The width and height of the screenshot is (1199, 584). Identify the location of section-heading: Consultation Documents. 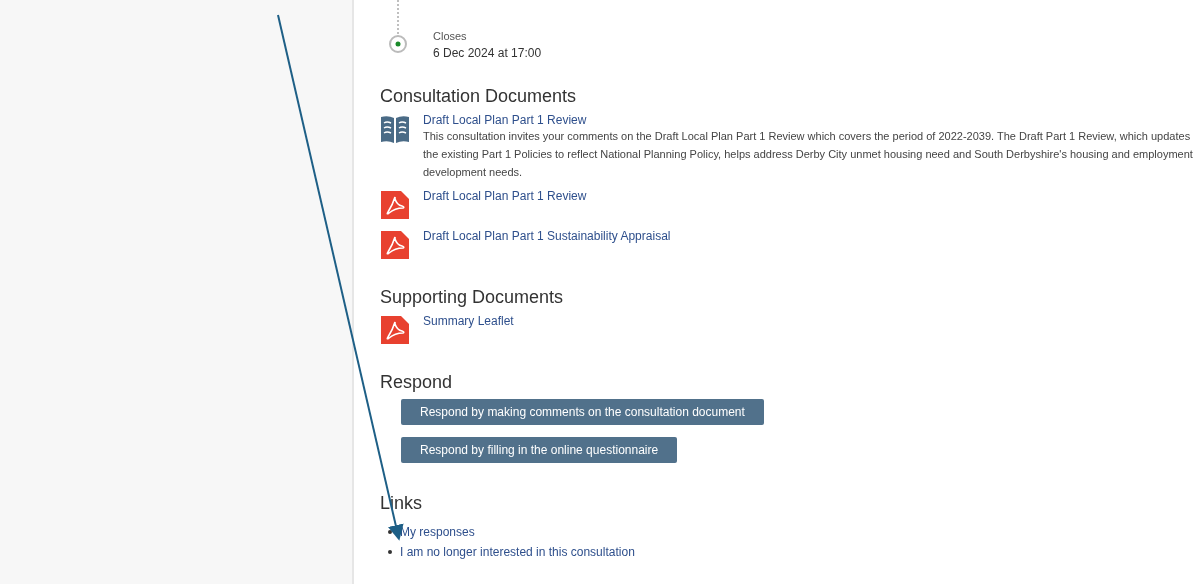
(479, 96).